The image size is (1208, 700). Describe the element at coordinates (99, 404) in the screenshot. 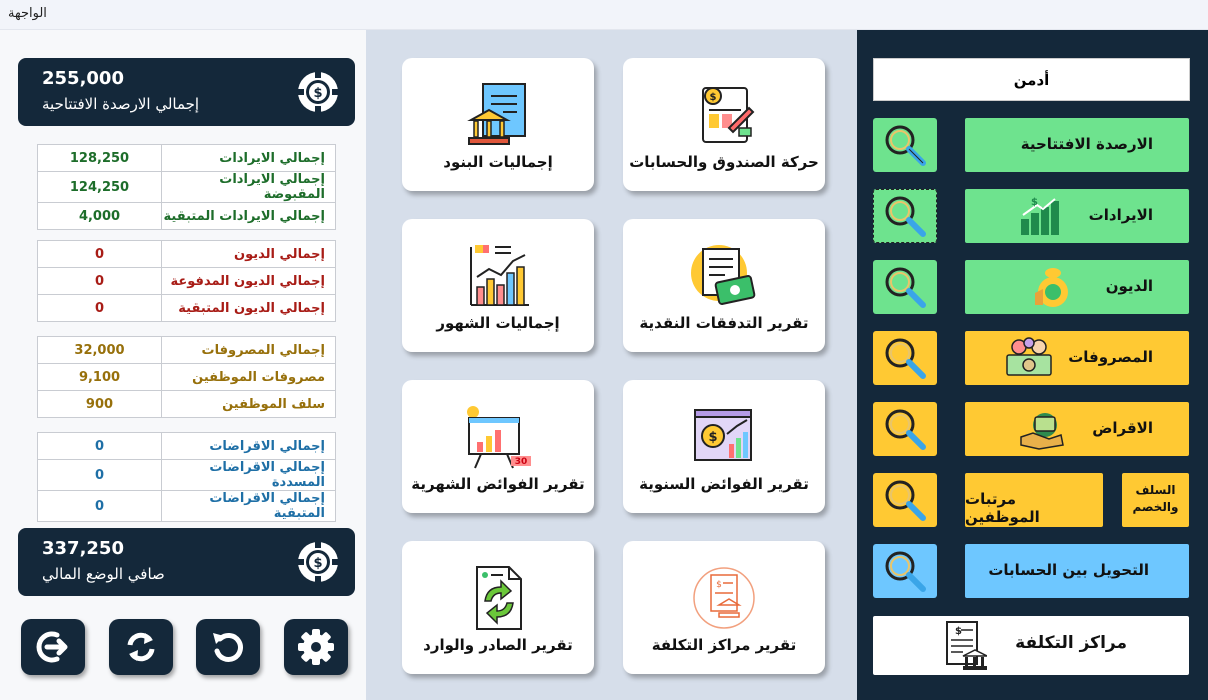

I see `cell-value: 900` at that location.